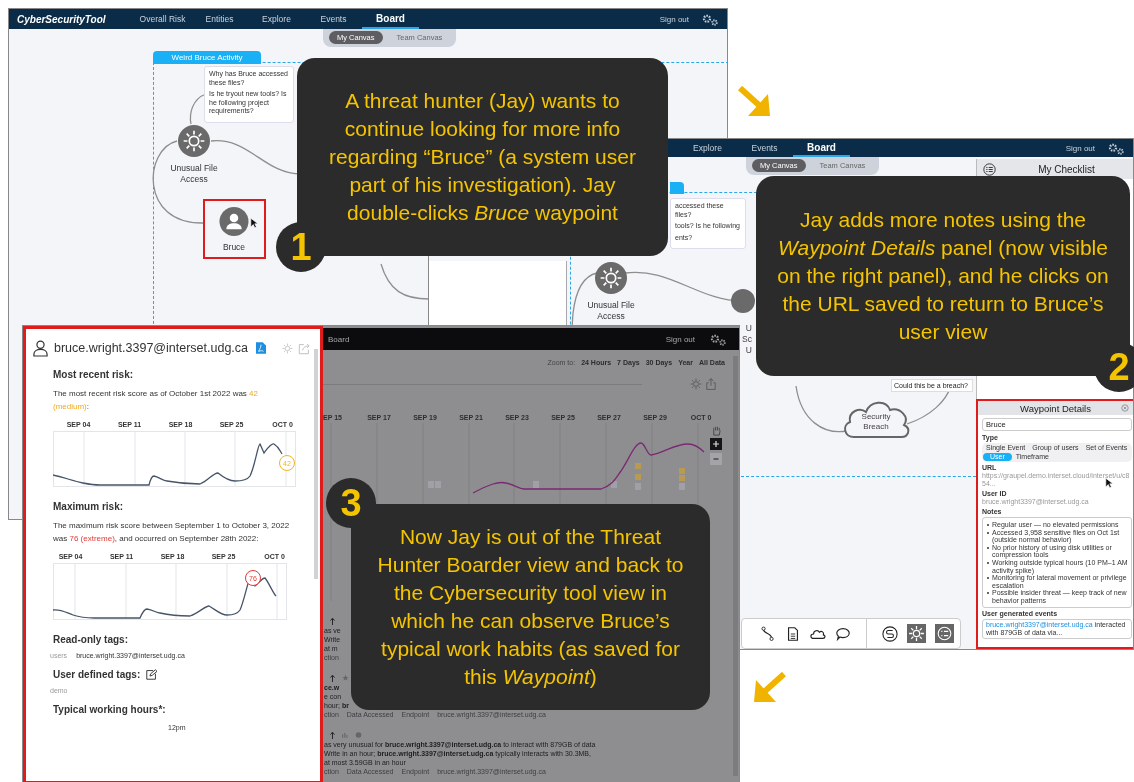  I want to click on risk-summary: The most recent risk score as of October 1st 2022 was 42 (medium):, so click(156, 400).